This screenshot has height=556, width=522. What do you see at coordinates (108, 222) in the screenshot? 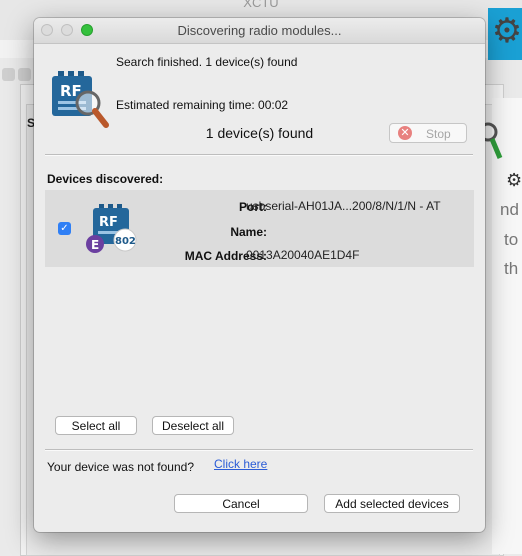
I see `radio-module-icon-text: RF` at bounding box center [108, 222].